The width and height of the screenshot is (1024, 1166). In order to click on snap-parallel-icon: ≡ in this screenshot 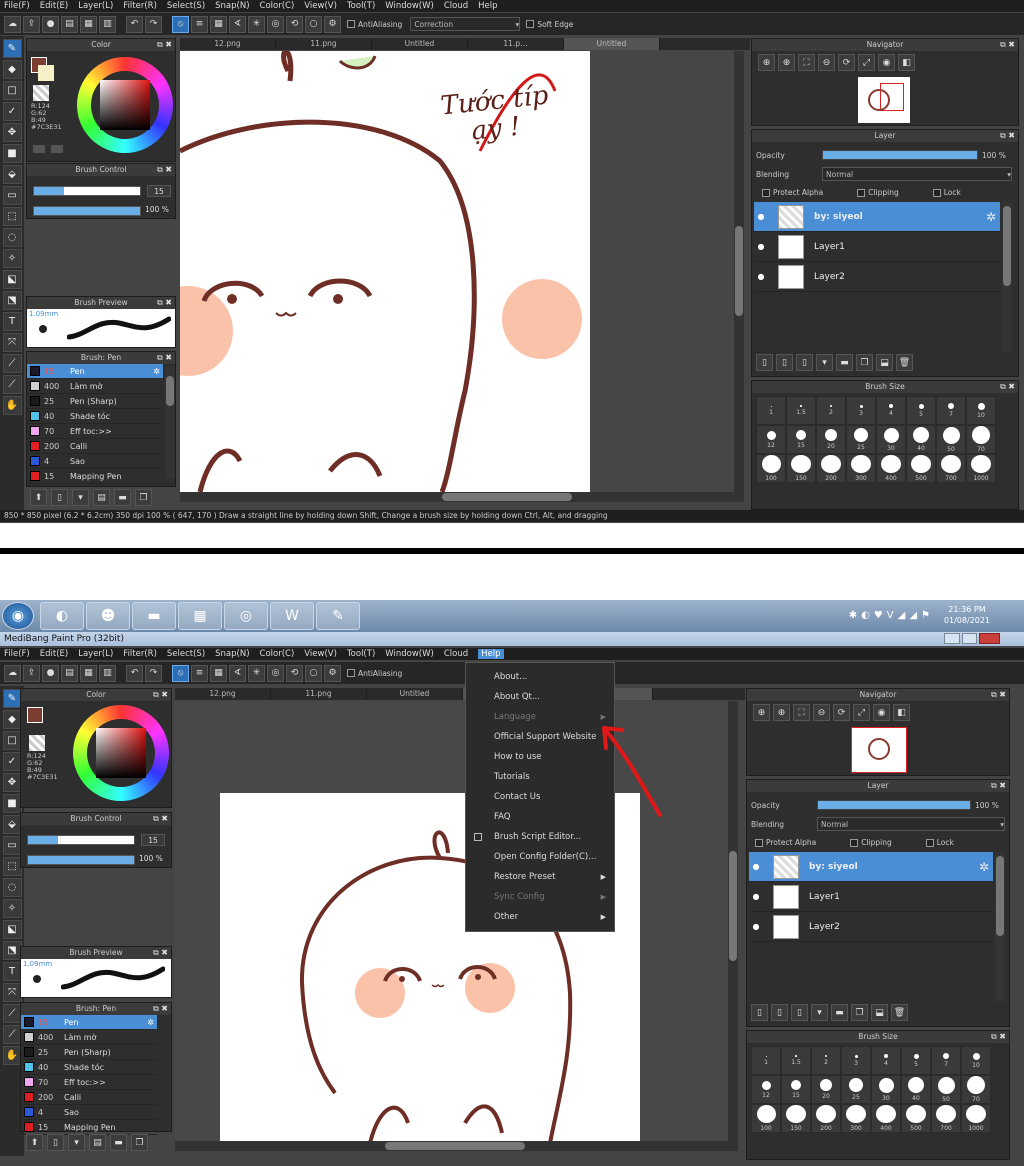, I will do `click(199, 673)`.